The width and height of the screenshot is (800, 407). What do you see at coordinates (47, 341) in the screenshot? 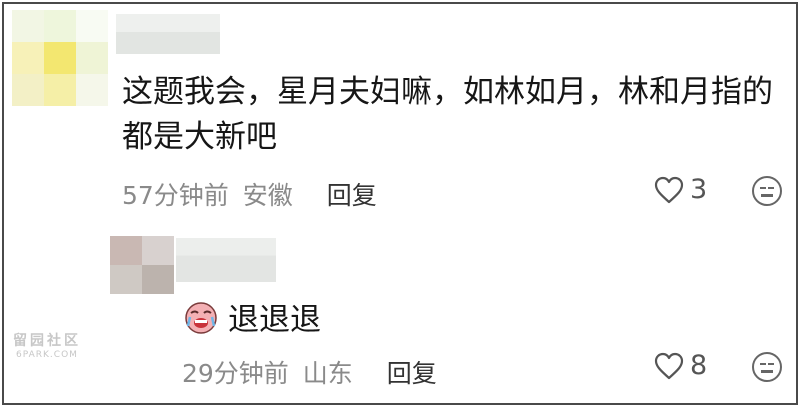
I see `watermark-line1: 留园社区` at bounding box center [47, 341].